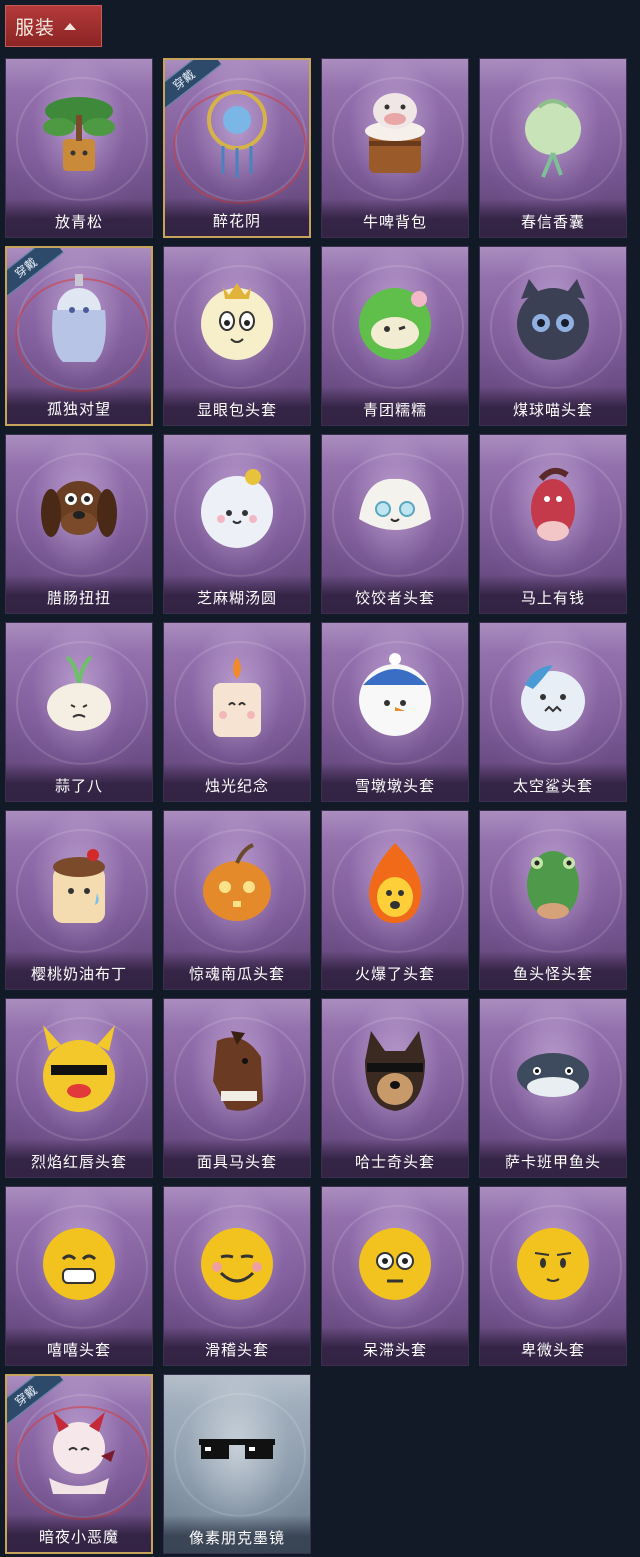 The image size is (640, 1557). I want to click on costume-card: 春信香囊, so click(553, 148).